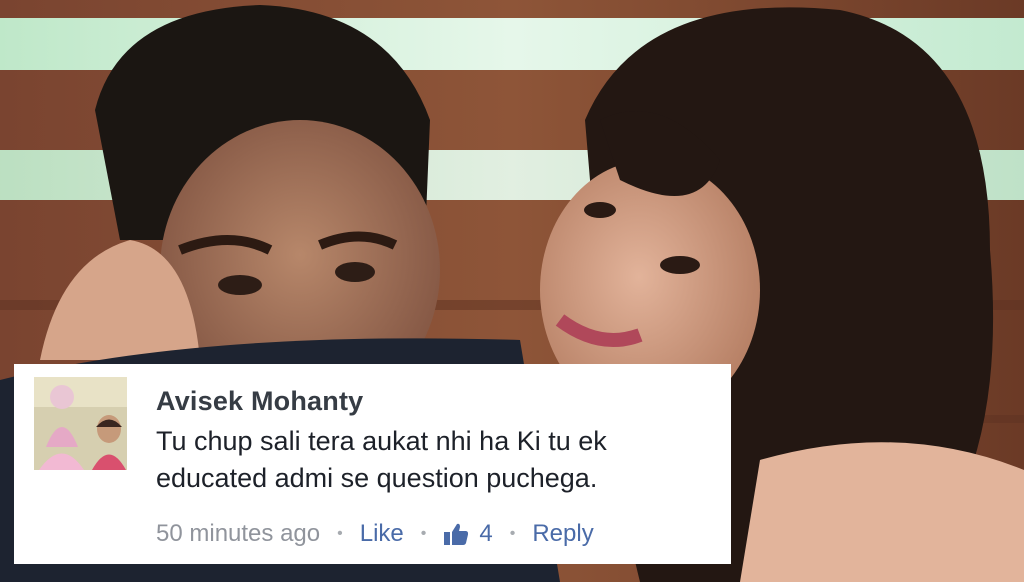 This screenshot has width=1024, height=582. What do you see at coordinates (381, 441) in the screenshot?
I see `comment-text-line: Tu chup sali tera aukat nhi ha Ki tu ek` at bounding box center [381, 441].